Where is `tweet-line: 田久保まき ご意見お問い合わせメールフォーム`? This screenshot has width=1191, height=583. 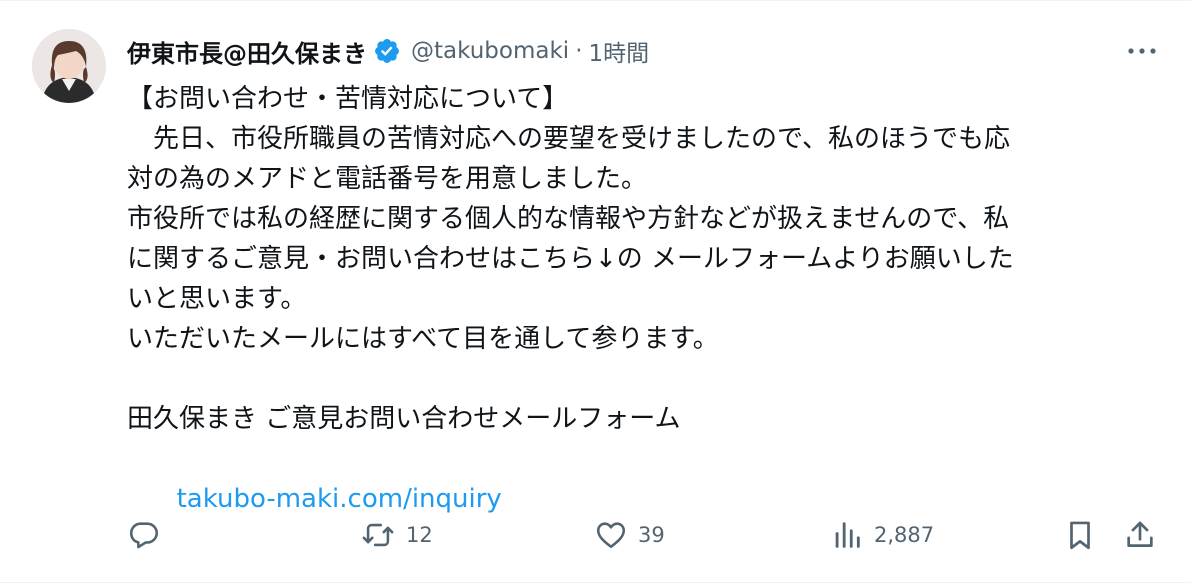
tweet-line: 田久保まき ご意見お問い合わせメールフォーム is located at coordinates (404, 419).